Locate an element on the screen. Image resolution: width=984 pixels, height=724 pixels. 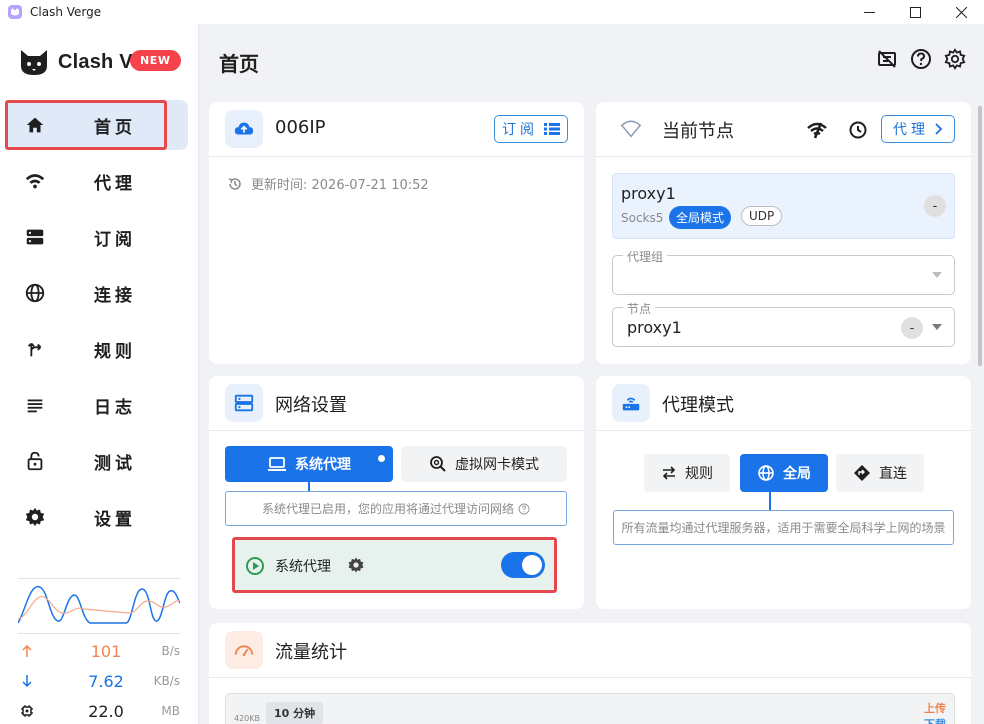
storage-icon is located at coordinates (35, 237).